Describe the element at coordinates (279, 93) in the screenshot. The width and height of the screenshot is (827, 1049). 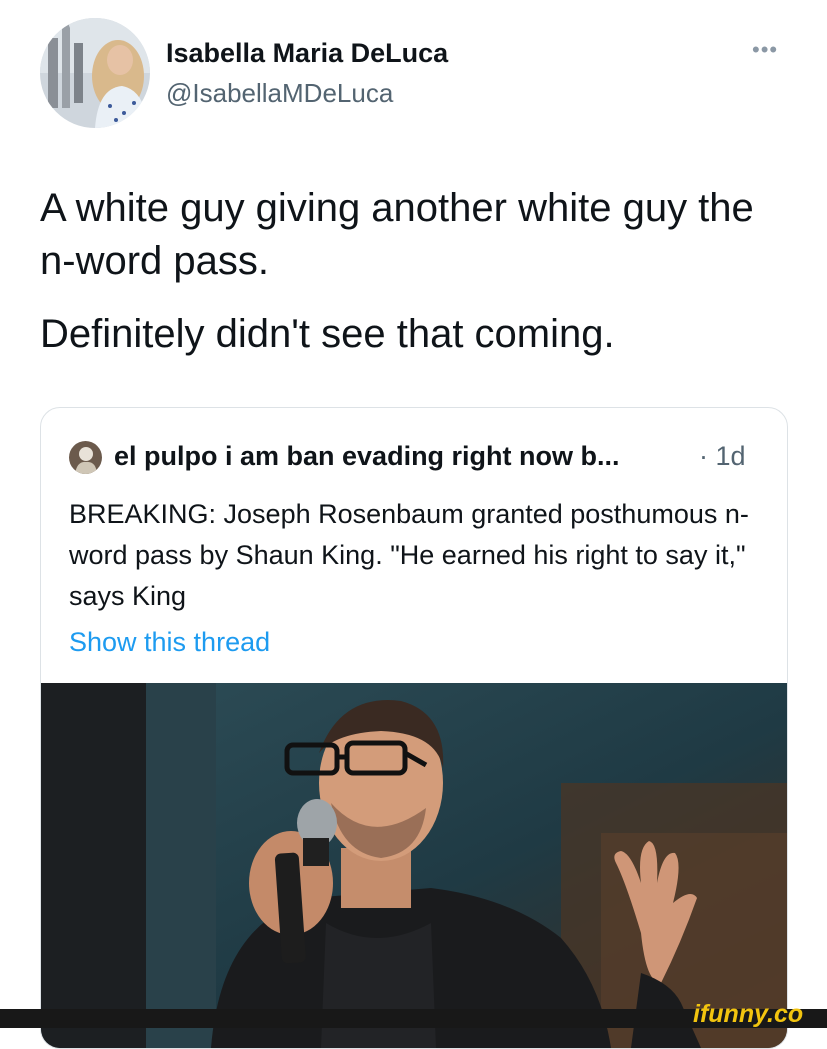
I see `author-handle: @IsabellaMDeLuca` at that location.